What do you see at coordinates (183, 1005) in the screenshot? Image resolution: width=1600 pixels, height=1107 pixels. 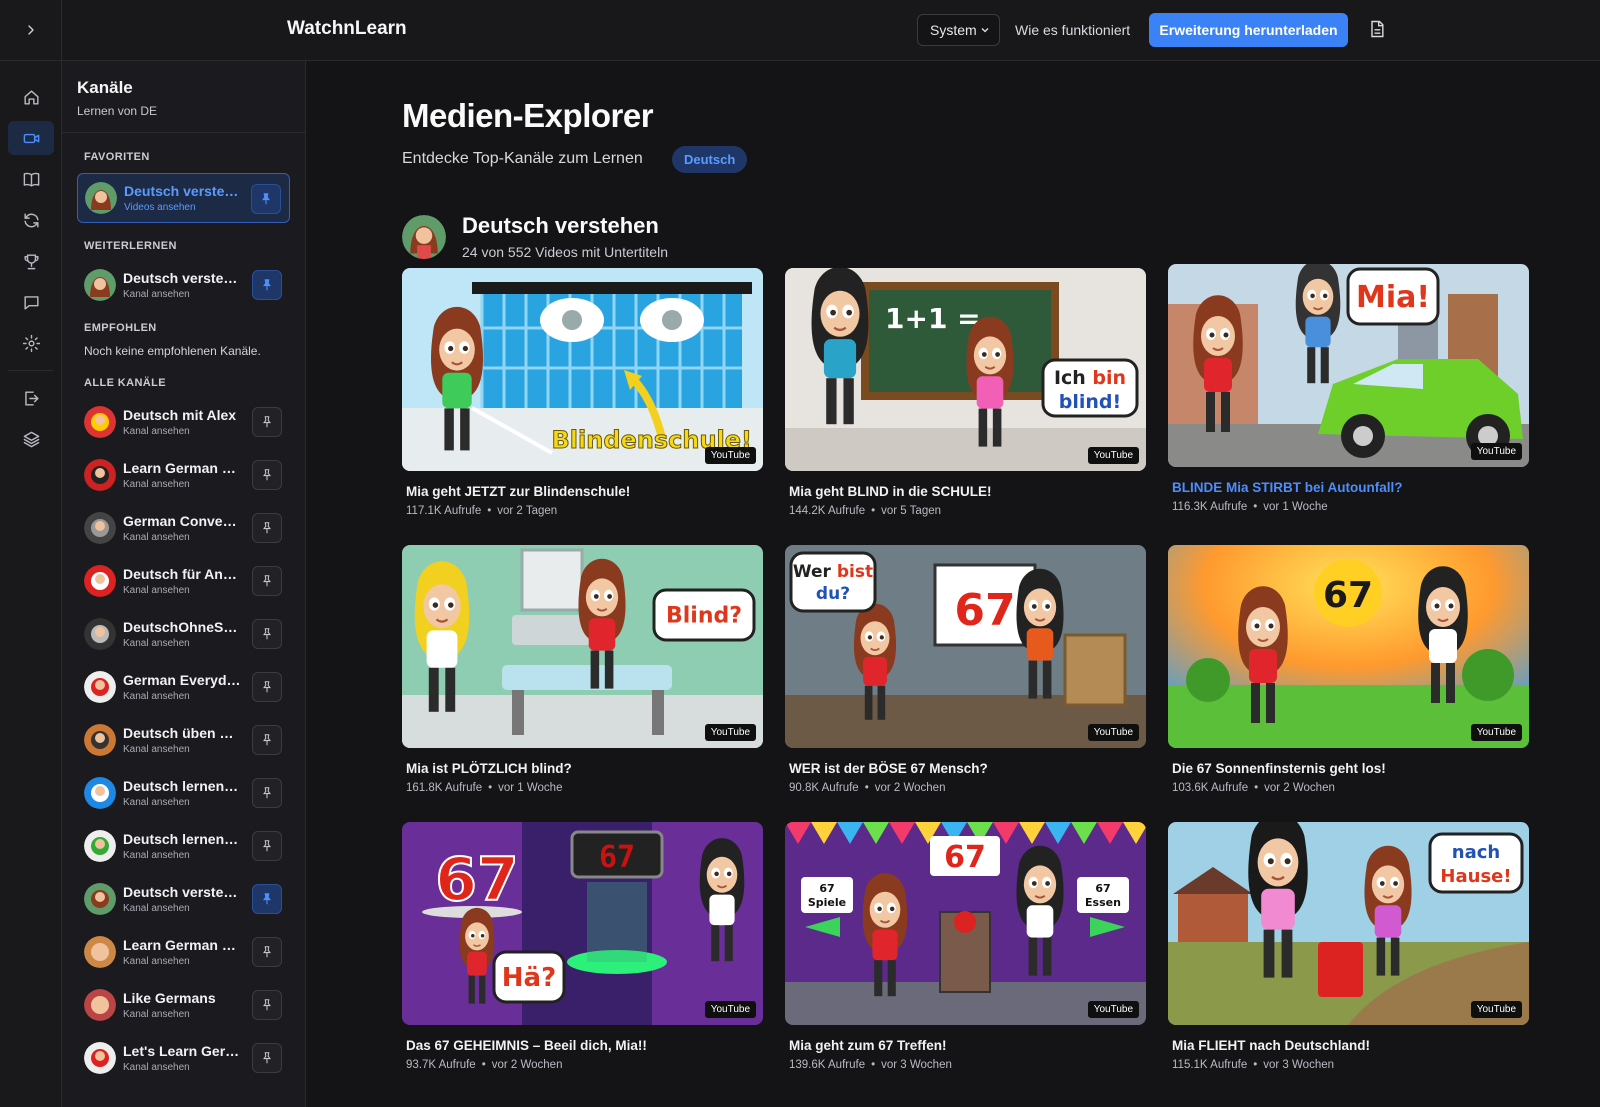 I see `channel-item: Like Germans Kanal ansehen` at bounding box center [183, 1005].